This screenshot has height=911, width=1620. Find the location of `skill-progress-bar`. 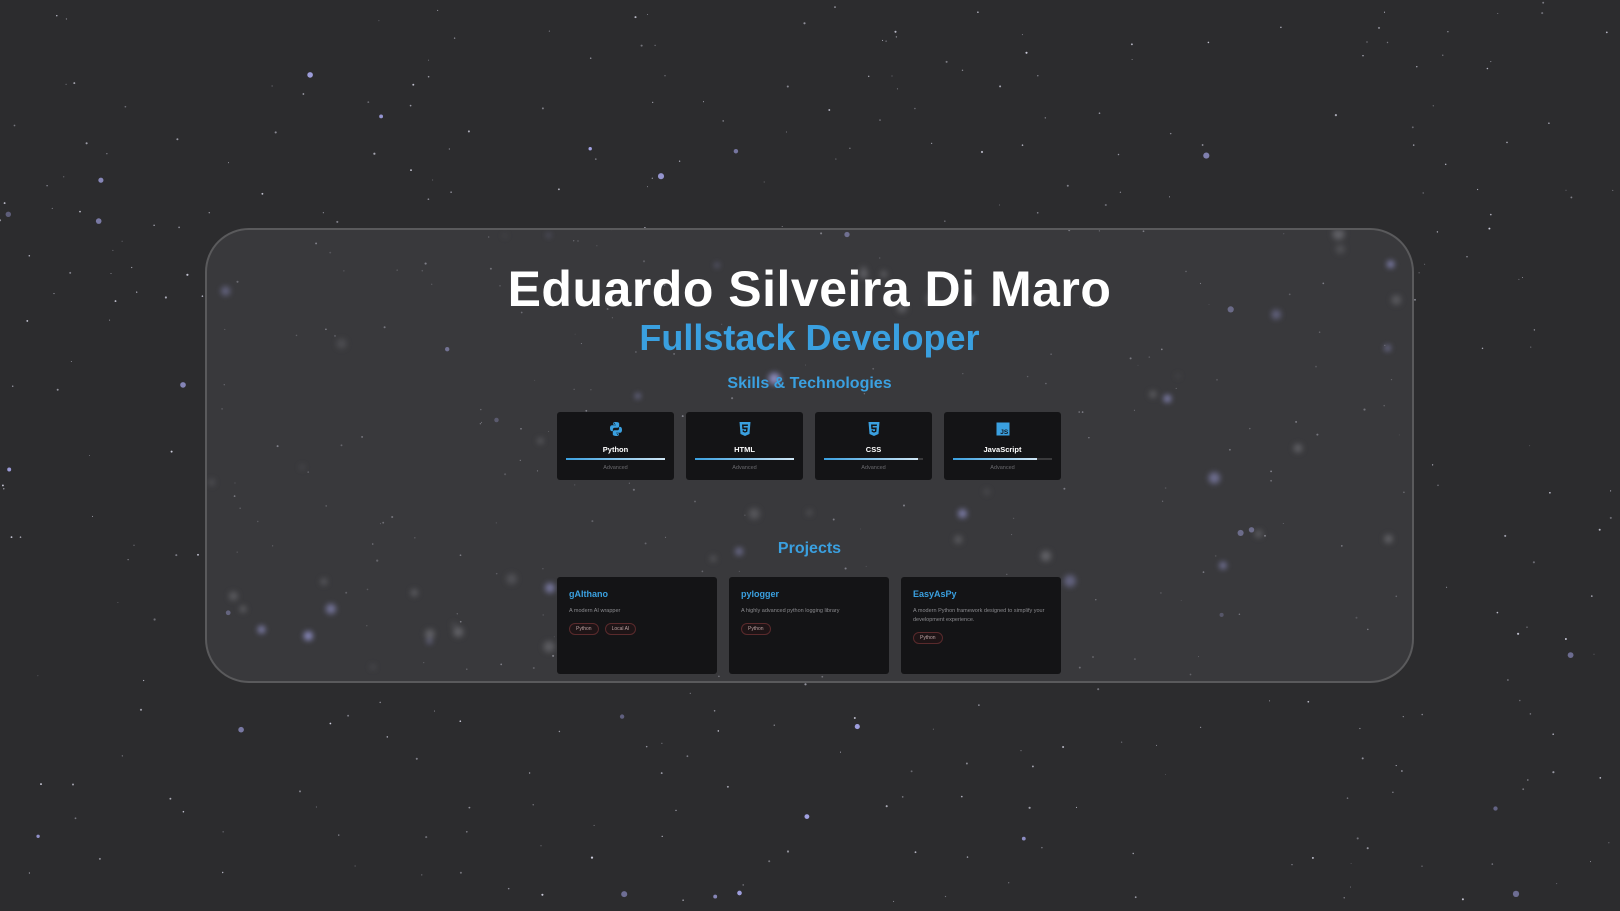

skill-progress-bar is located at coordinates (744, 459).